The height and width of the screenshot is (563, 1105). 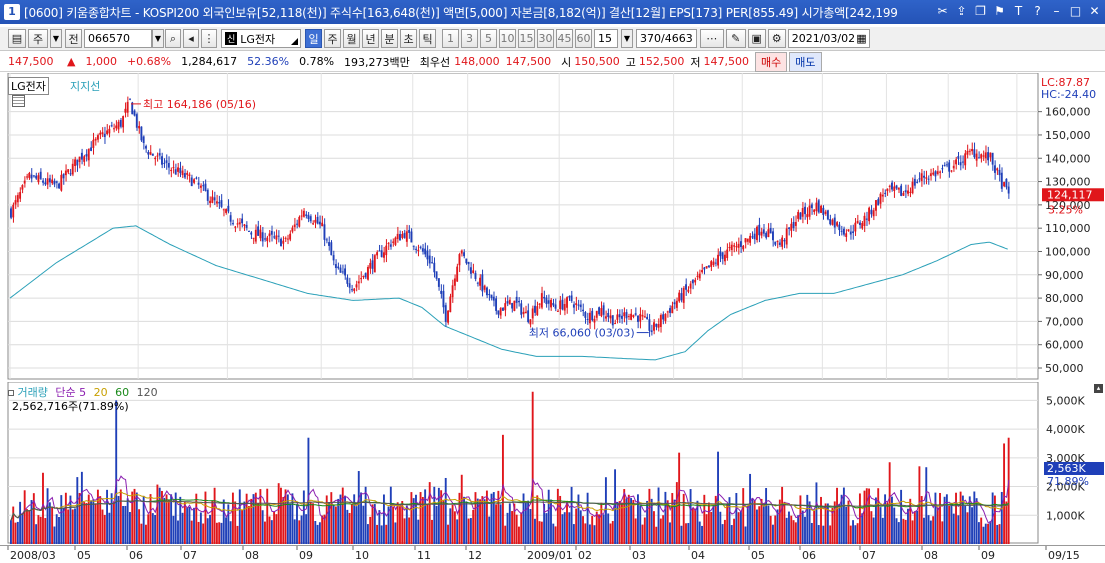 I want to click on data-count-display: 370/4663, so click(x=666, y=38).